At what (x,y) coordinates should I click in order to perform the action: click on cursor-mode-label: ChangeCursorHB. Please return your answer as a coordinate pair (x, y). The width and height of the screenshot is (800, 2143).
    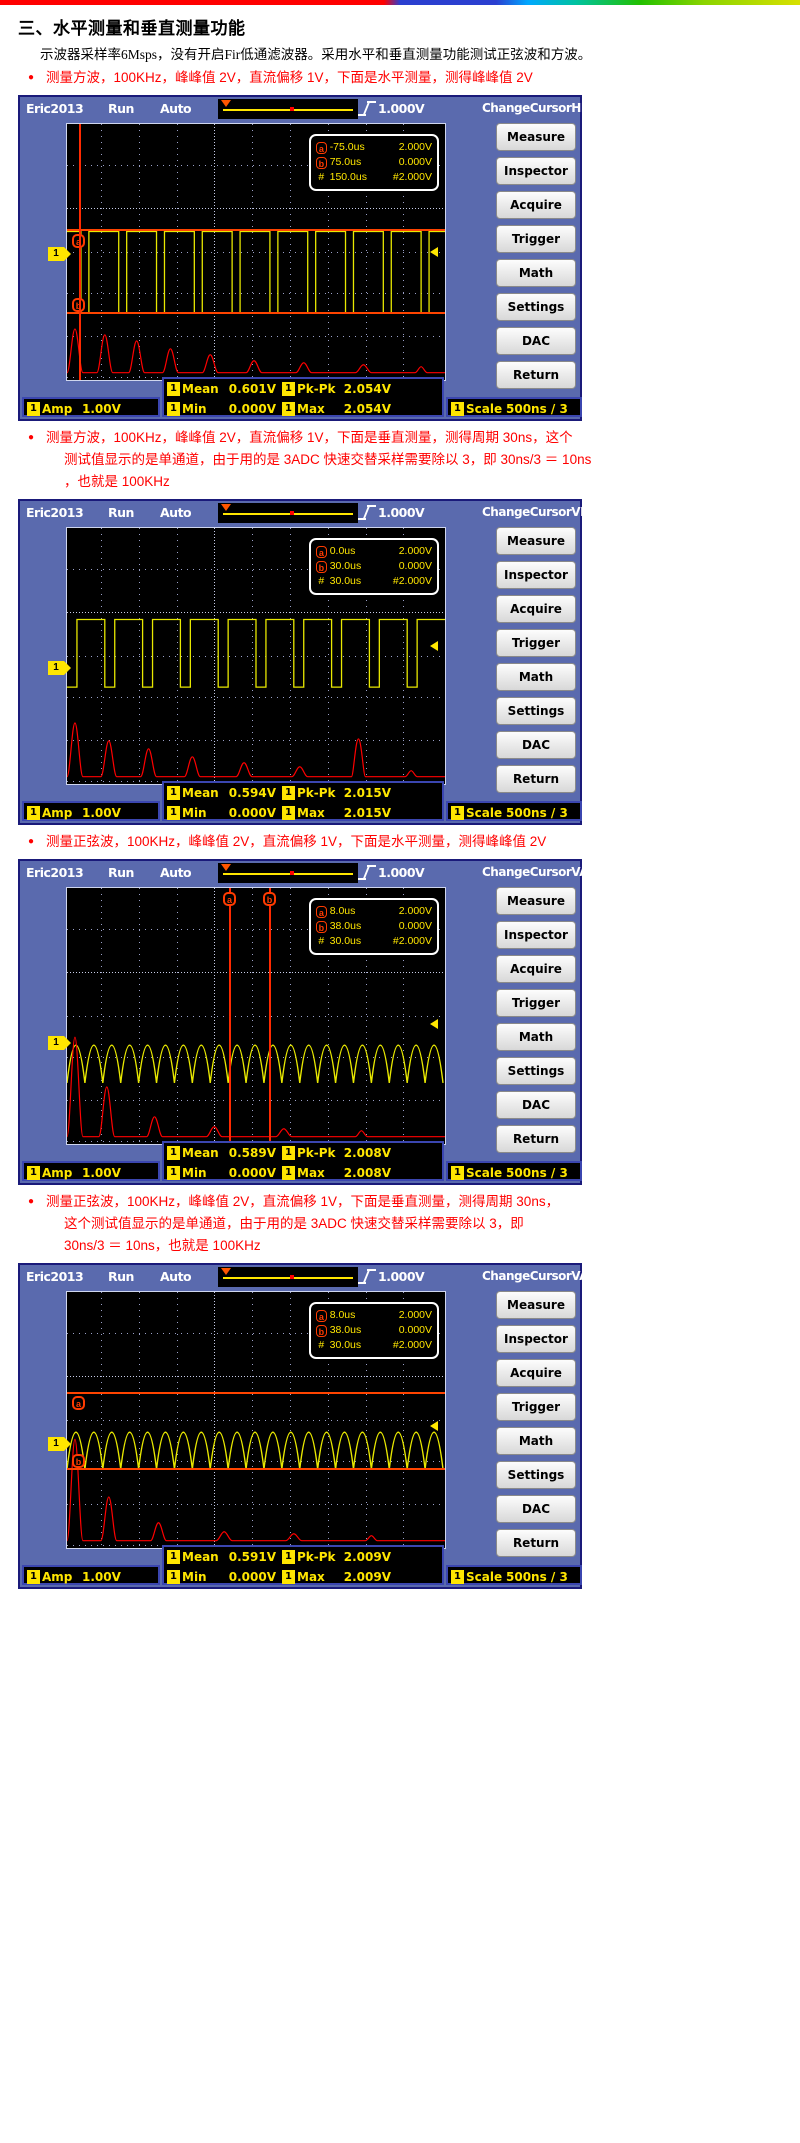
    Looking at the image, I should click on (536, 108).